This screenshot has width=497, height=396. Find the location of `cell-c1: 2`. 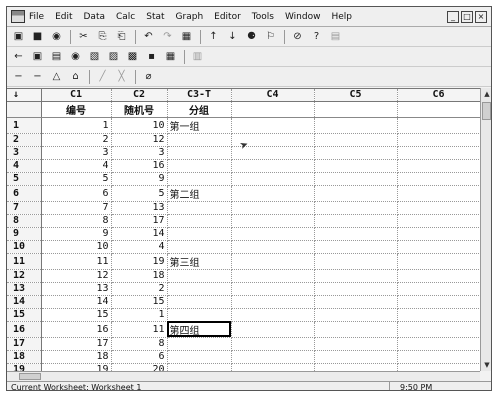

cell-c1: 2 is located at coordinates (76, 140).